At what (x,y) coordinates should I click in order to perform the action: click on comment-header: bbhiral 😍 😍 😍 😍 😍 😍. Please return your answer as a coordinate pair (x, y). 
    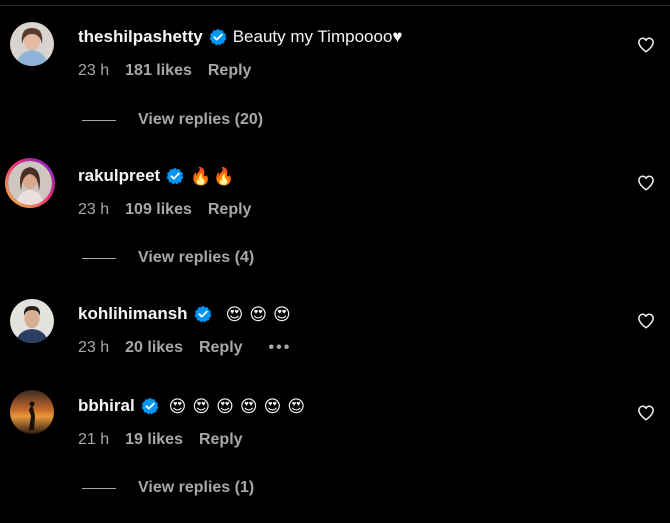
    Looking at the image, I should click on (191, 406).